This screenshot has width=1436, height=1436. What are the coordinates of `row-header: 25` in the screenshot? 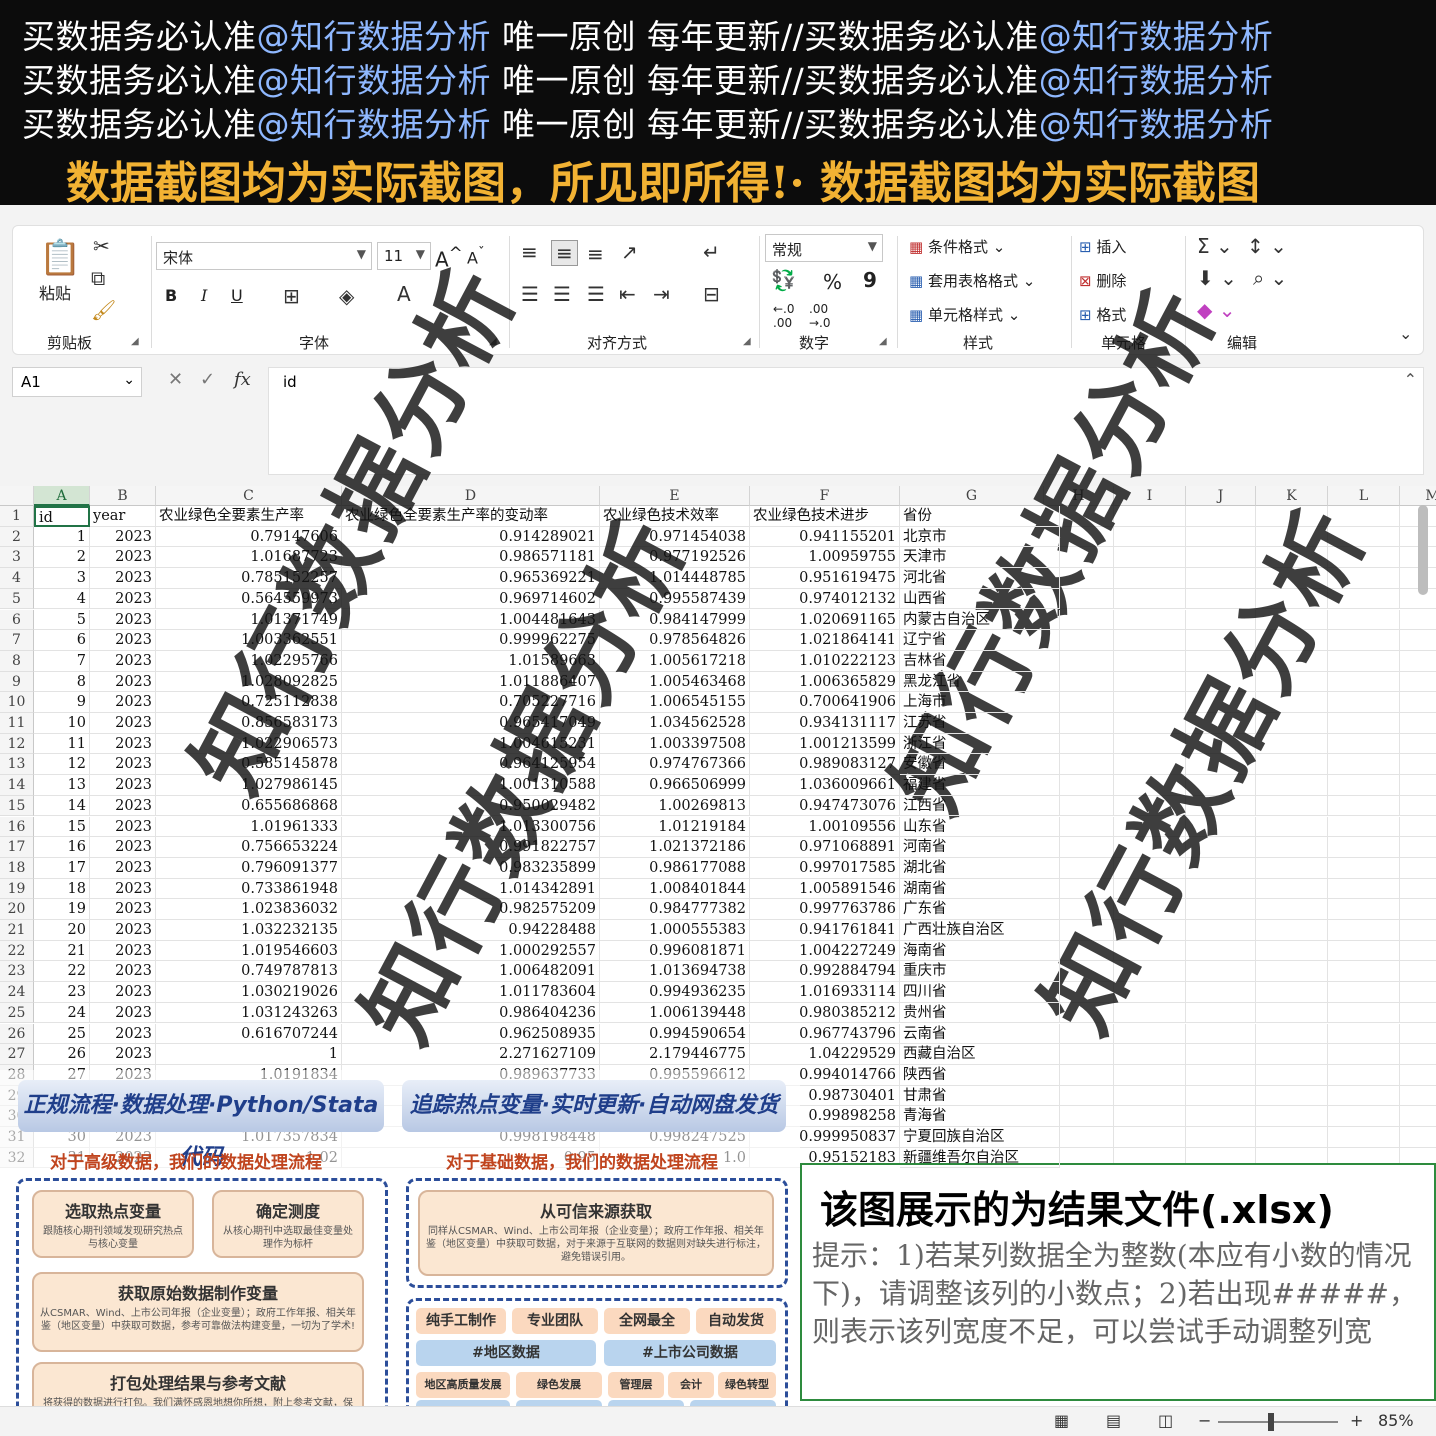 It's located at (17, 1013).